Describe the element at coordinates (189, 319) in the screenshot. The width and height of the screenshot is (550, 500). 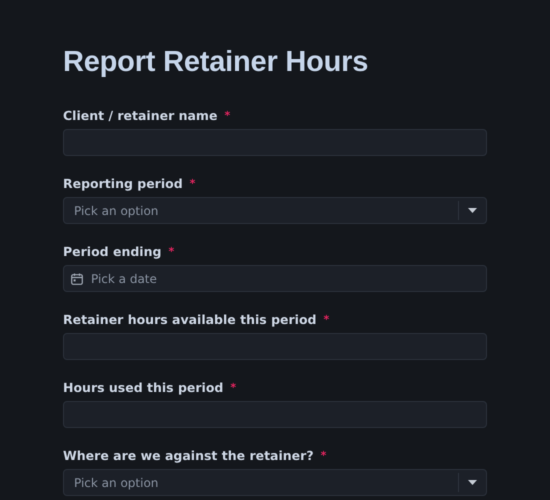
I see `field-label: Retainer hours available this period` at that location.